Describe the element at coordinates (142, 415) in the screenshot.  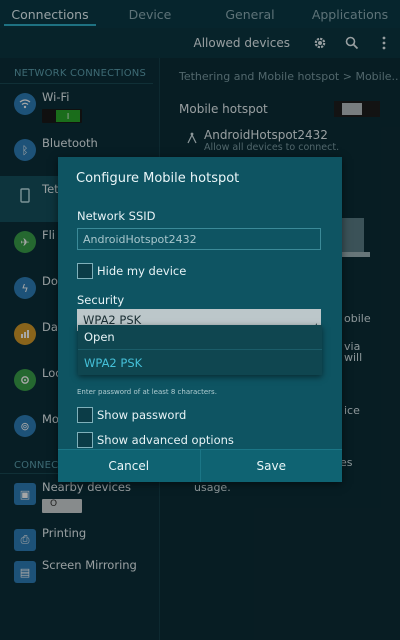
I see `show-password-label: Show password` at that location.